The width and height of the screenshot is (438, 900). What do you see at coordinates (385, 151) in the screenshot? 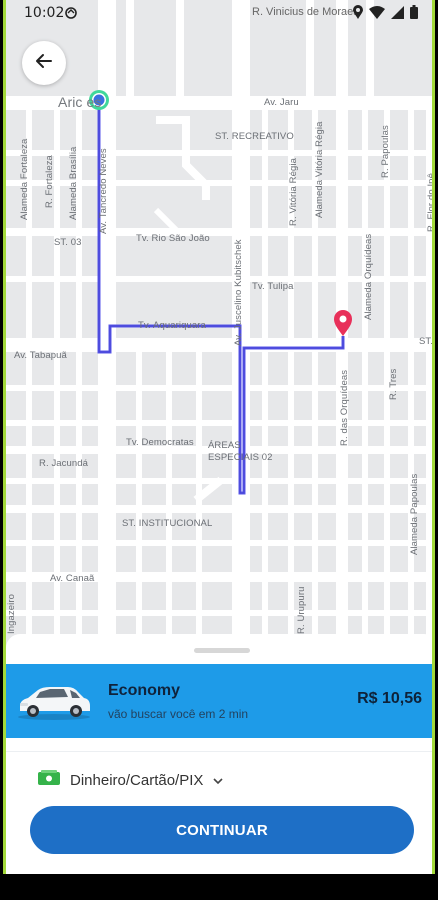
I see `map-label: R. Papoulas` at bounding box center [385, 151].